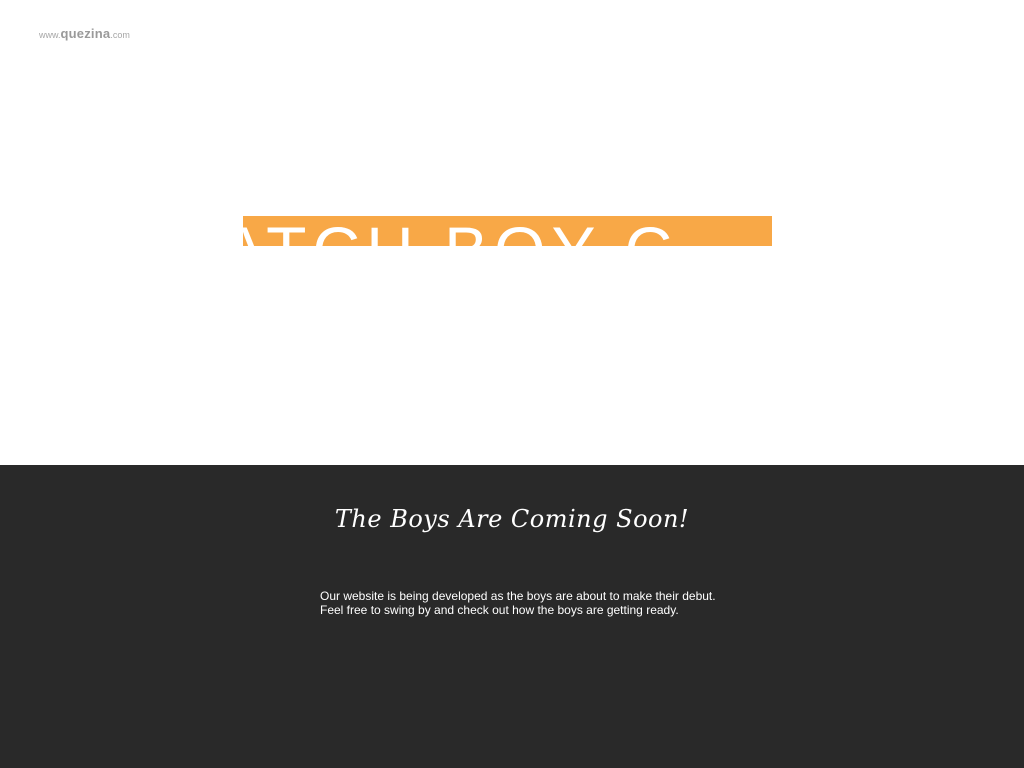 This screenshot has width=1024, height=768. I want to click on brand-banner: ATCH BOY C, so click(507, 231).